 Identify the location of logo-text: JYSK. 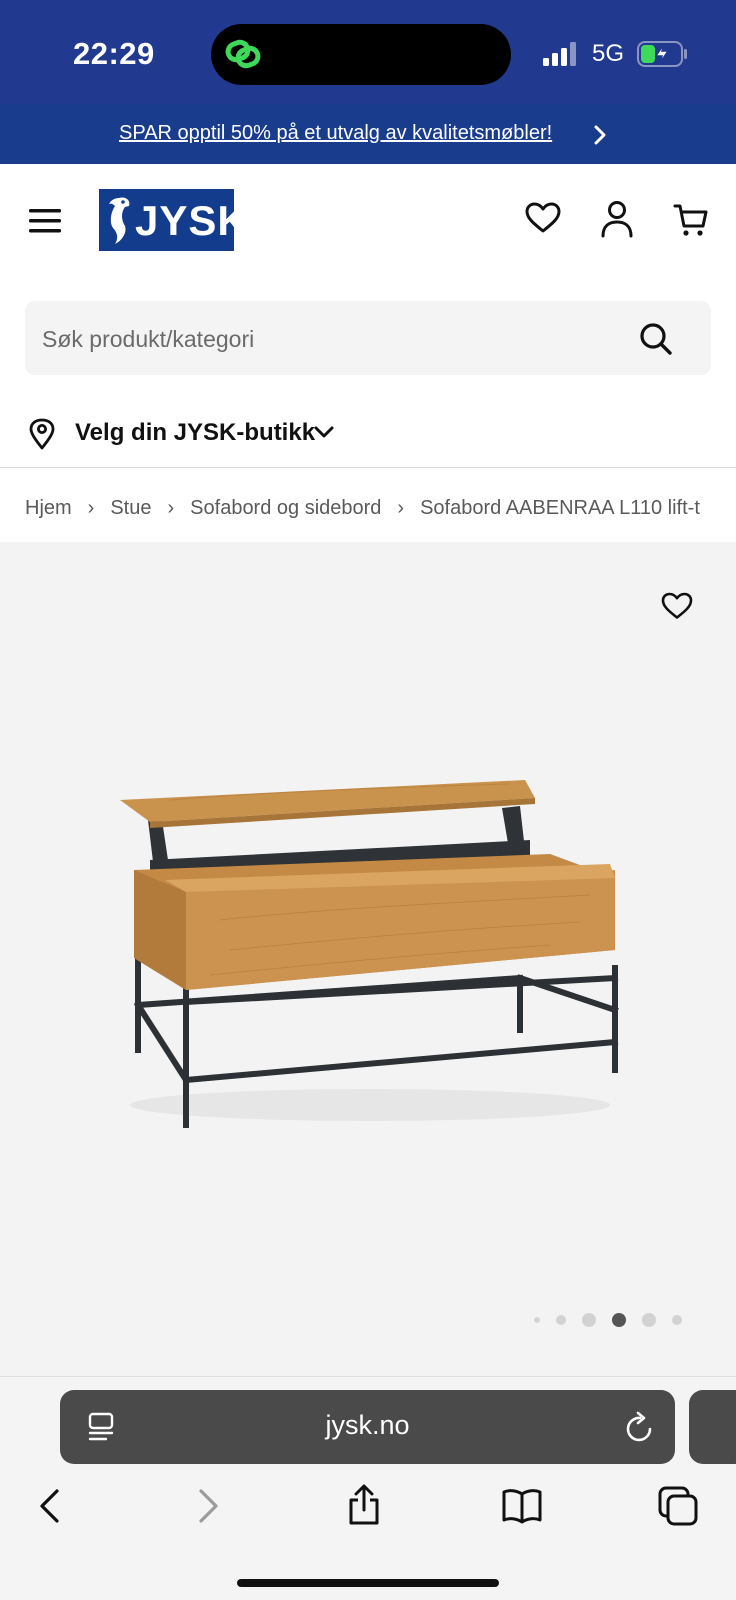
(192, 220).